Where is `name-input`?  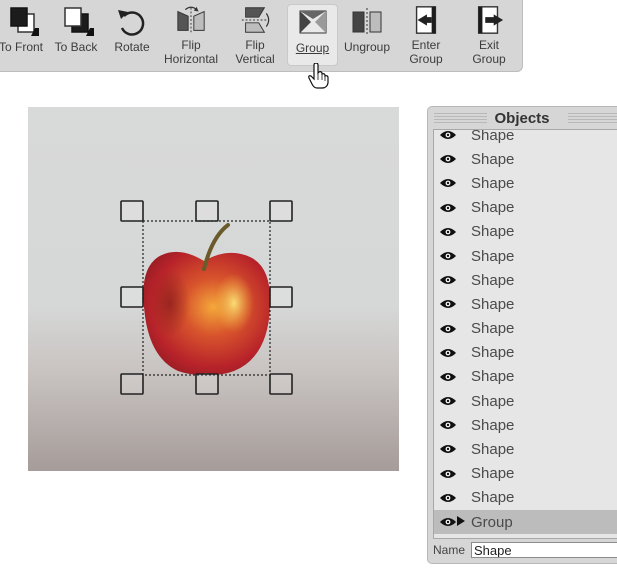
name-input is located at coordinates (544, 550).